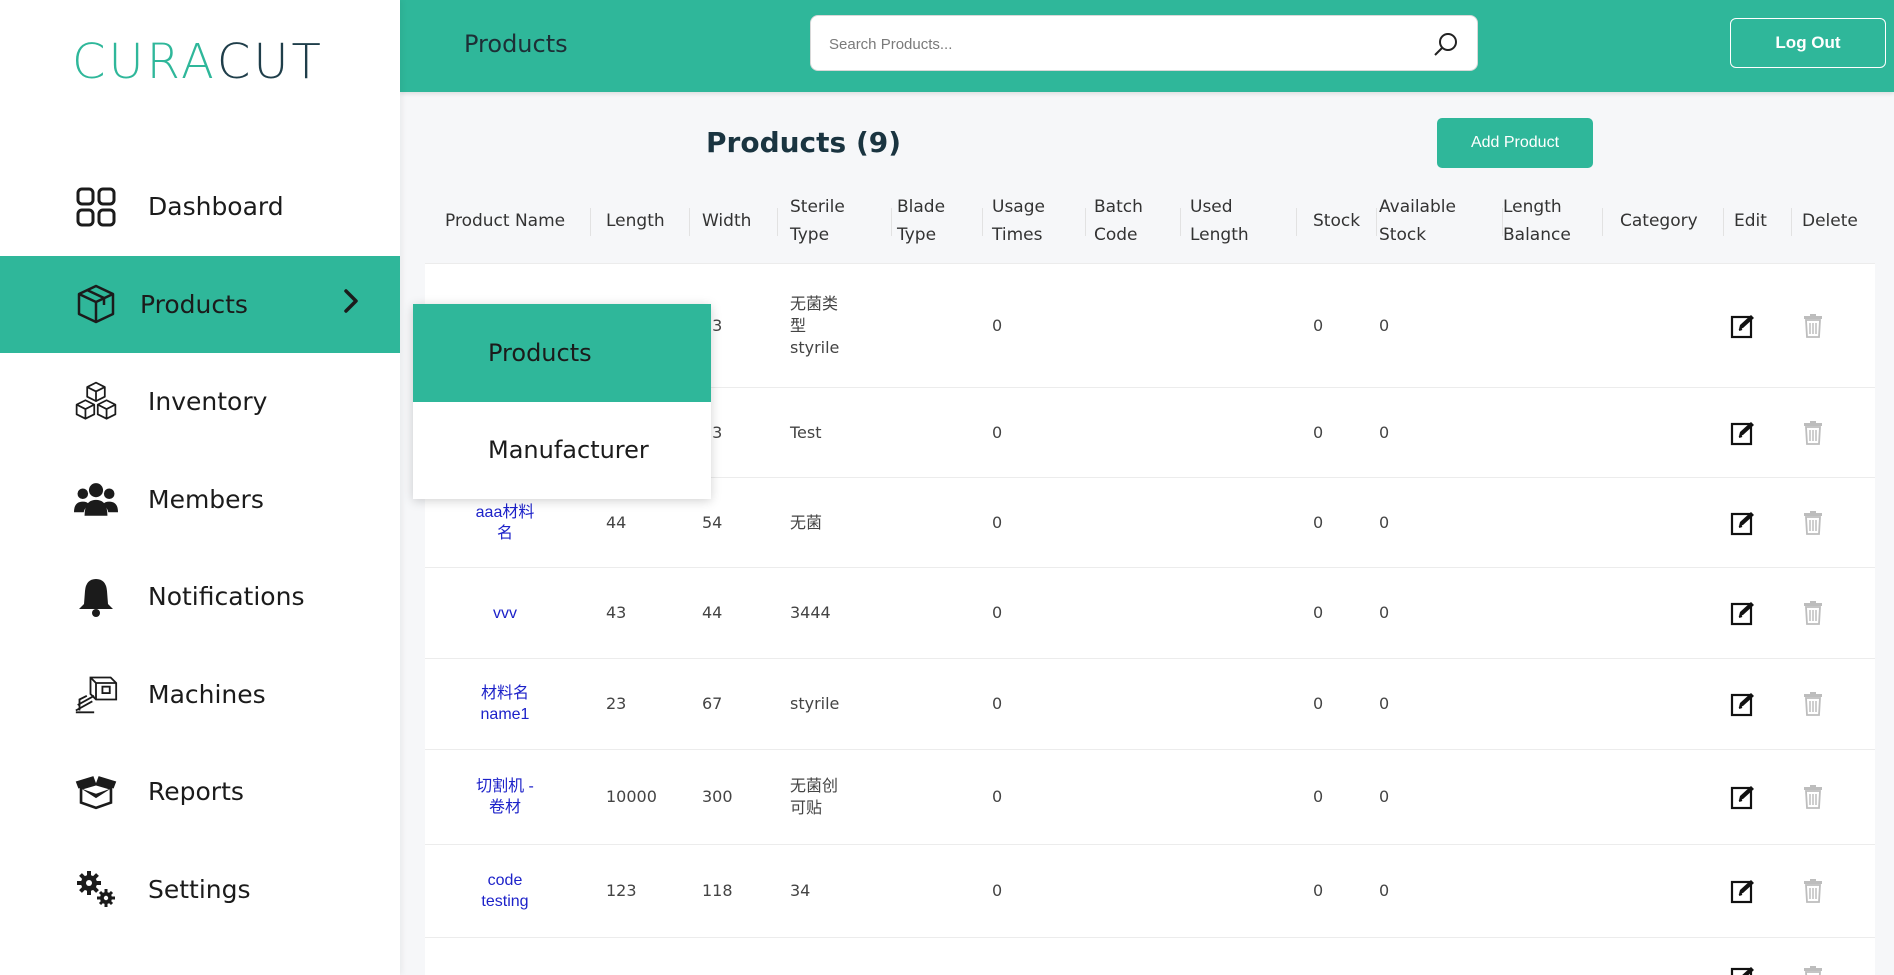  Describe the element at coordinates (648, 221) in the screenshot. I see `column-header-length: Length` at that location.